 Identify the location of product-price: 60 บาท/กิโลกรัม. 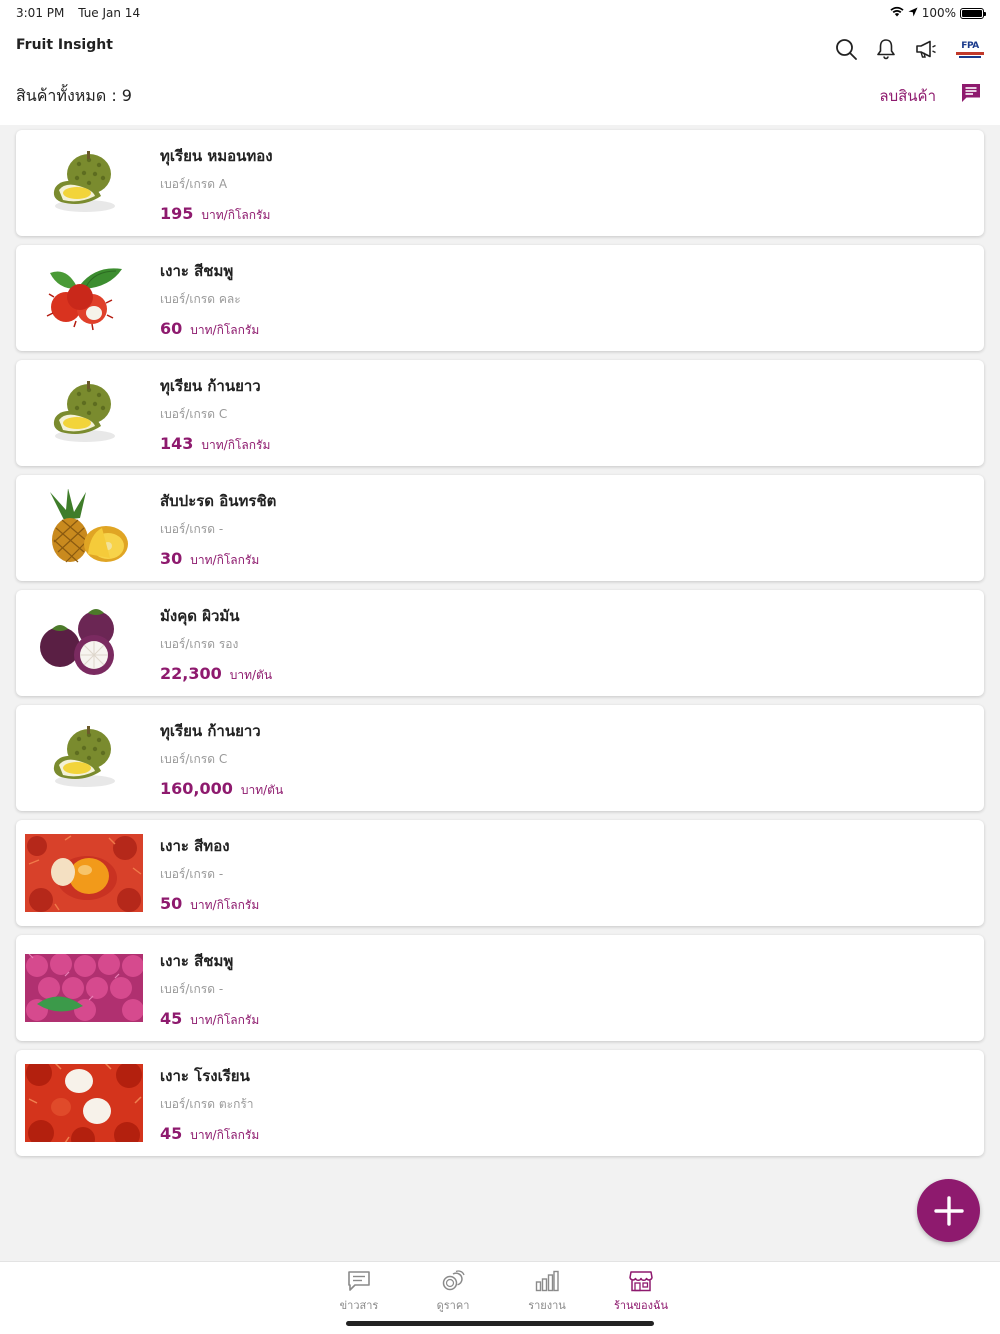
(209, 329).